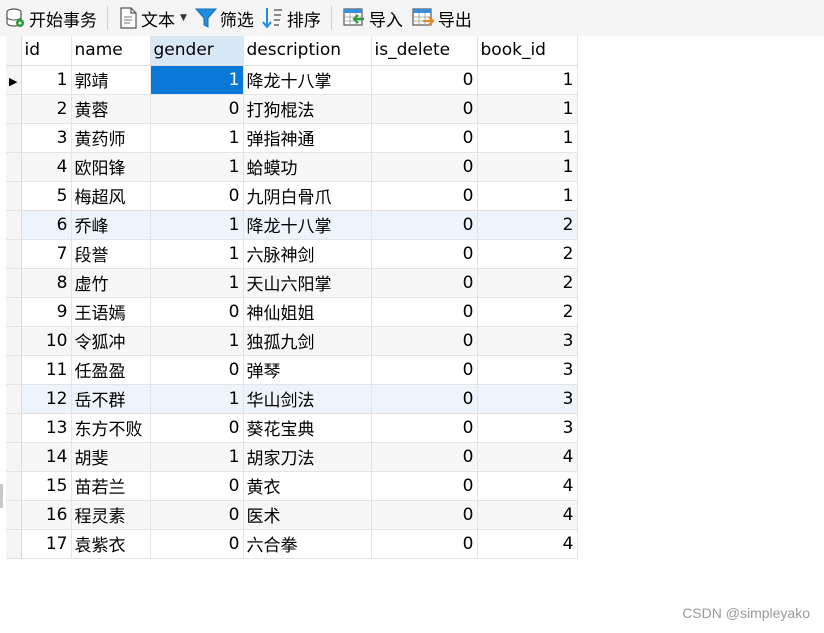  Describe the element at coordinates (111, 370) in the screenshot. I see `cell-name: 任盈盈` at that location.